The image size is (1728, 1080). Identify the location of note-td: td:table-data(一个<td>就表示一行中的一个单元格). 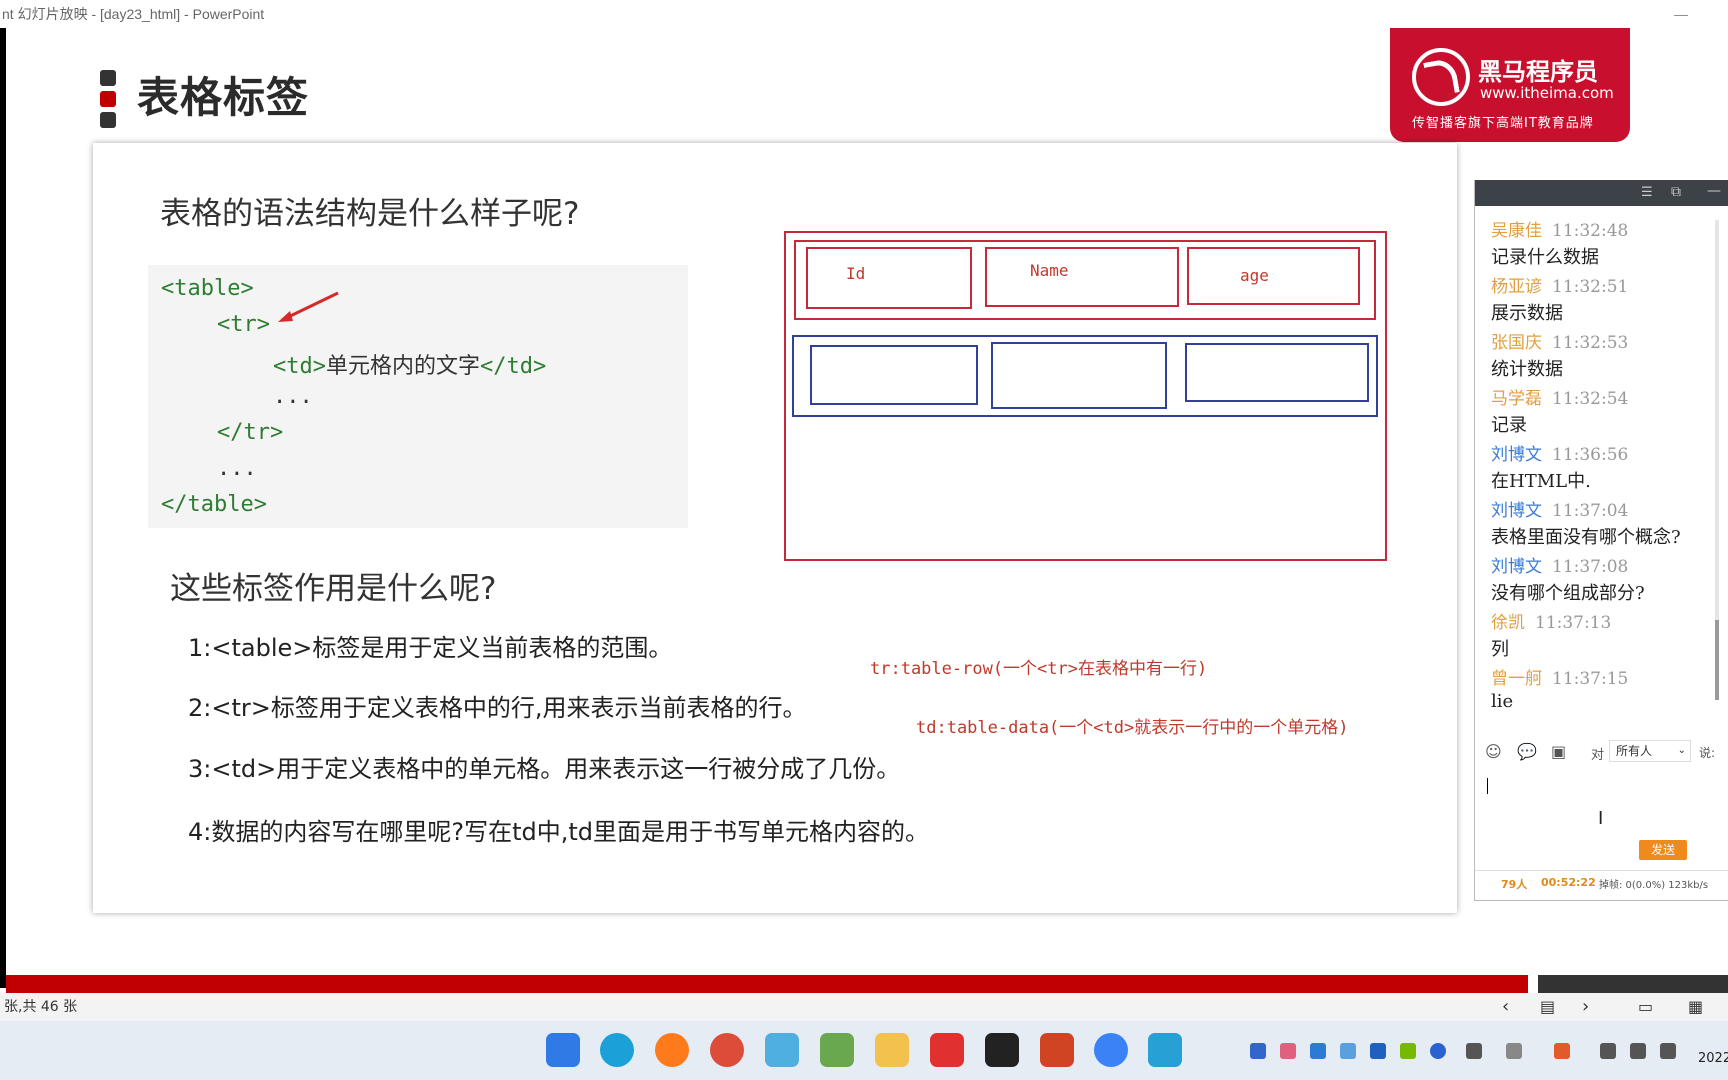
(1132, 728).